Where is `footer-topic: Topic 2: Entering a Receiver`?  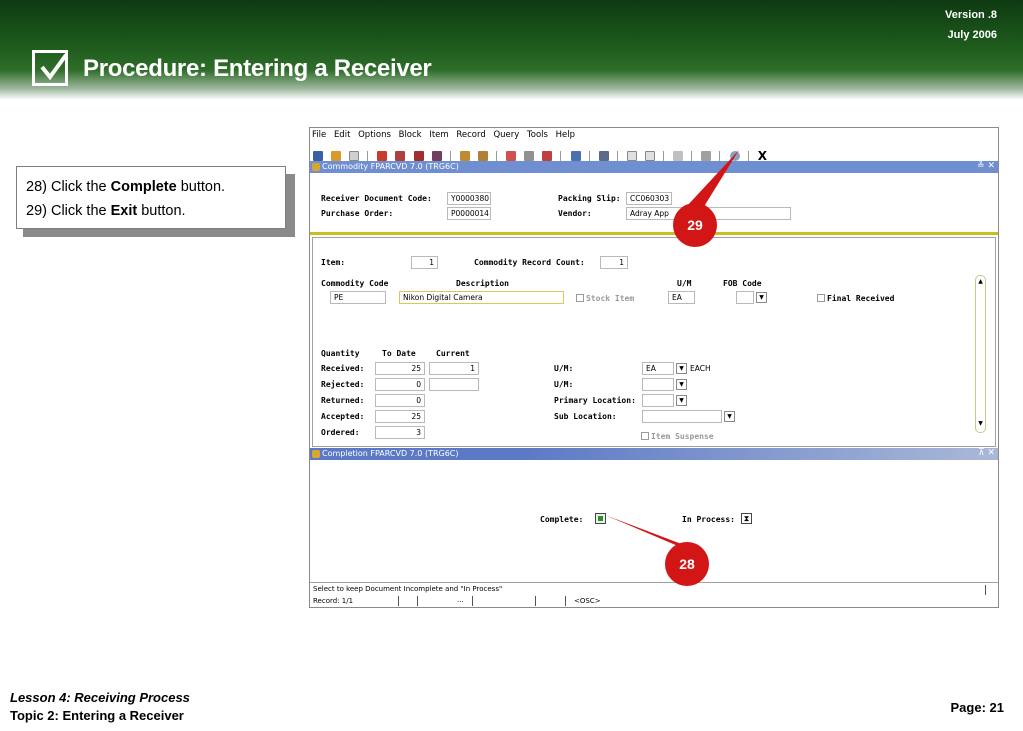 footer-topic: Topic 2: Entering a Receiver is located at coordinates (97, 715).